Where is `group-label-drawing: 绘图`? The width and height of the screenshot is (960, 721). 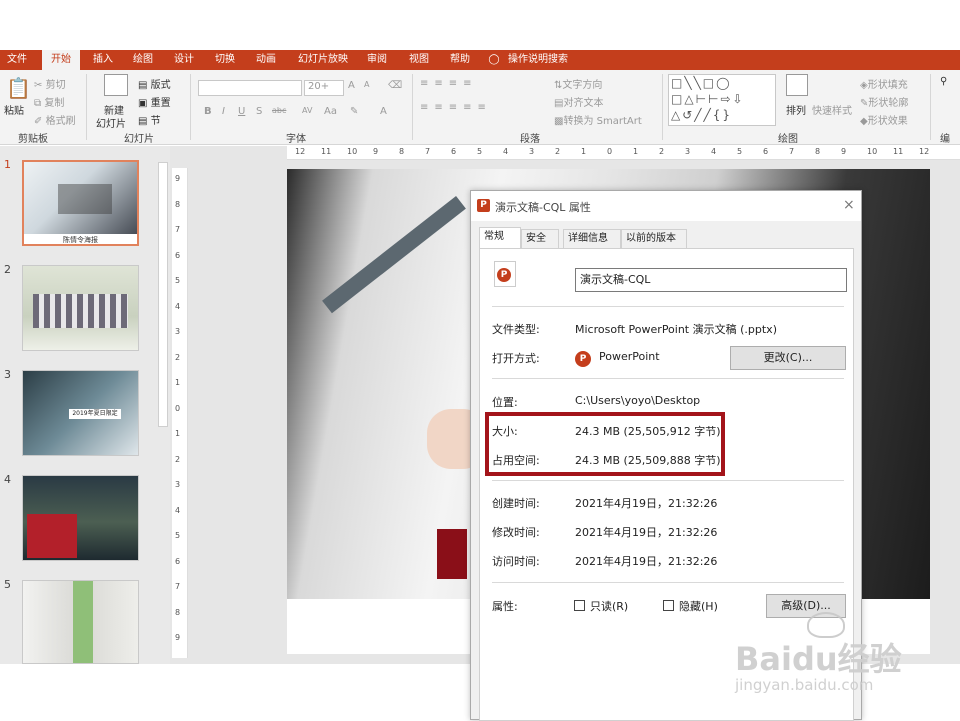 group-label-drawing: 绘图 is located at coordinates (788, 139).